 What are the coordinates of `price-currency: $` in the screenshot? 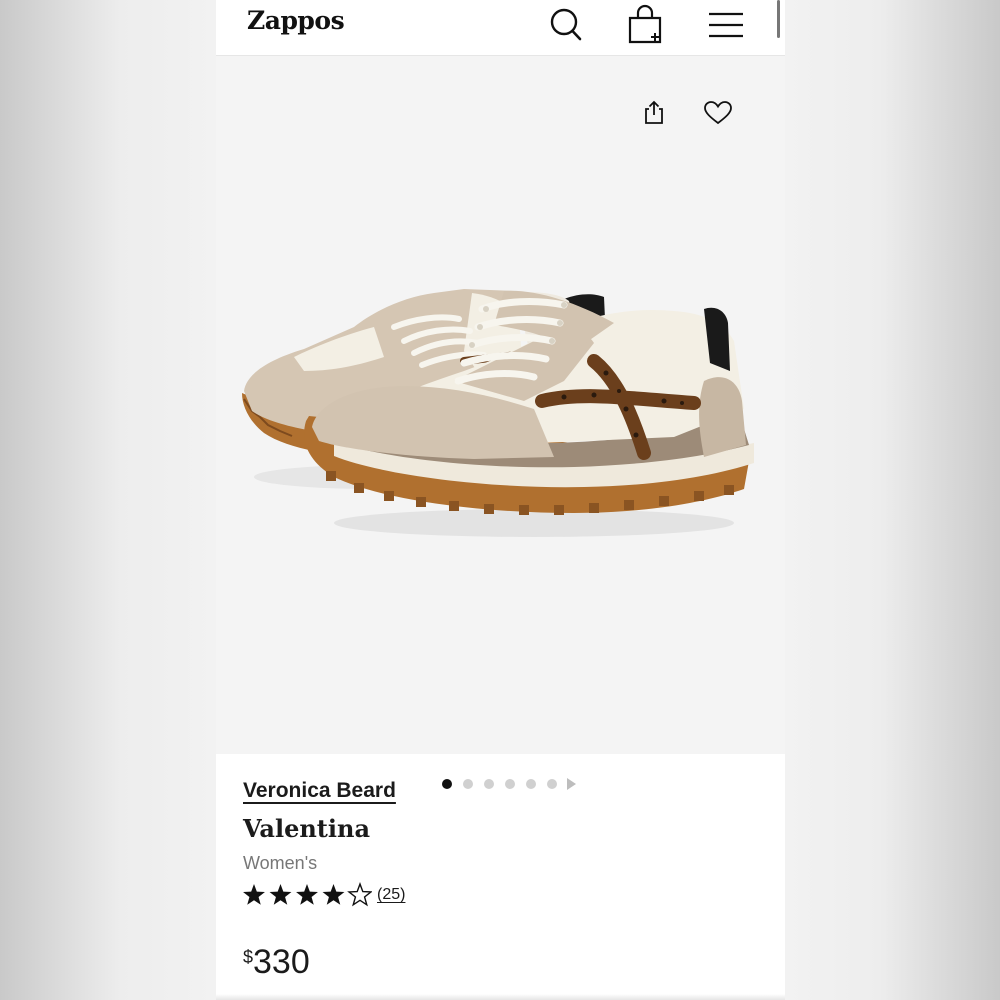 It's located at (248, 957).